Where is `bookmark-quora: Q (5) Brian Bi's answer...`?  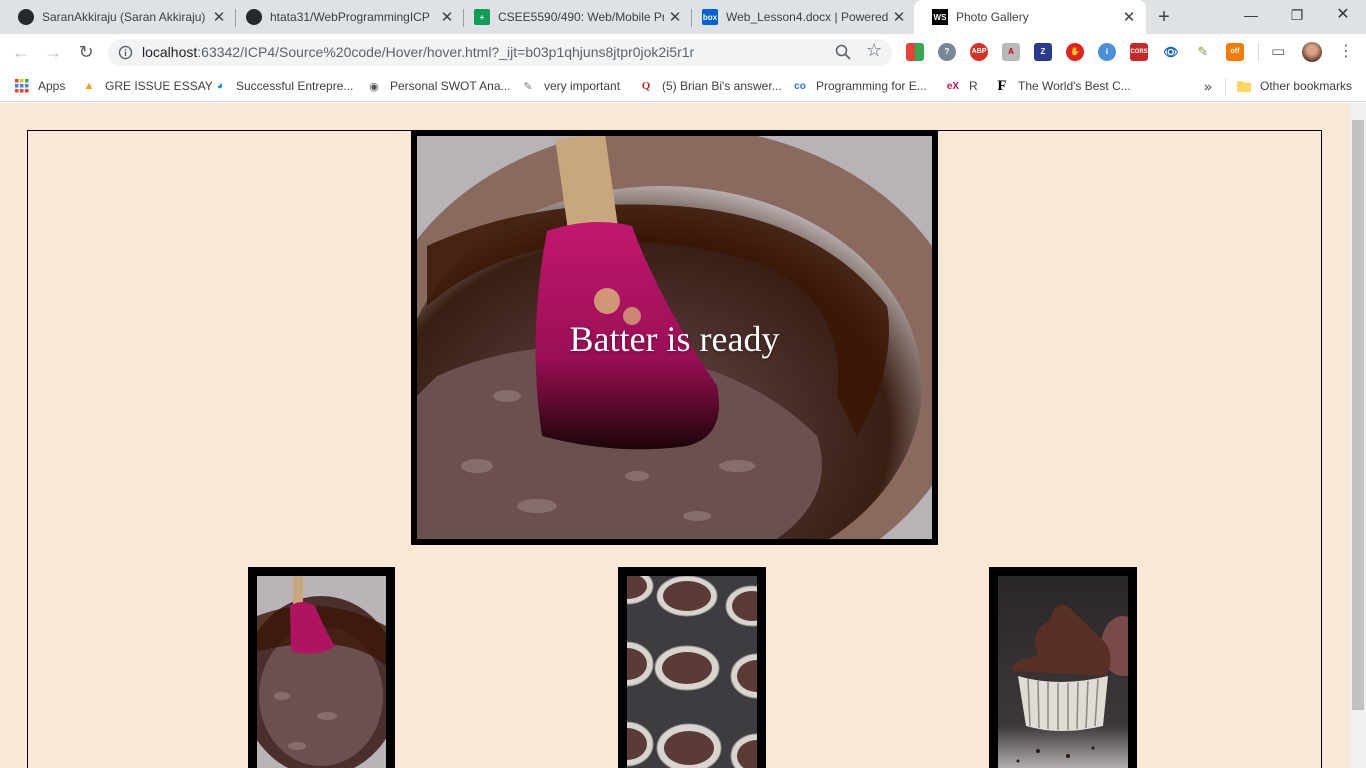
bookmark-quora: Q (5) Brian Bi's answer... is located at coordinates (710, 86).